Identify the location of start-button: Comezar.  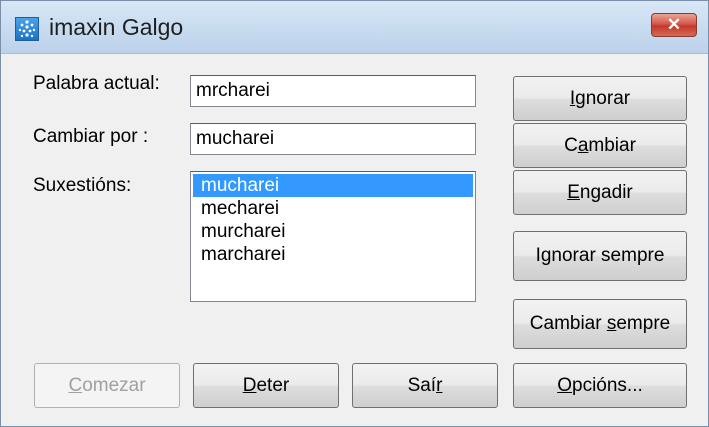
(107, 385).